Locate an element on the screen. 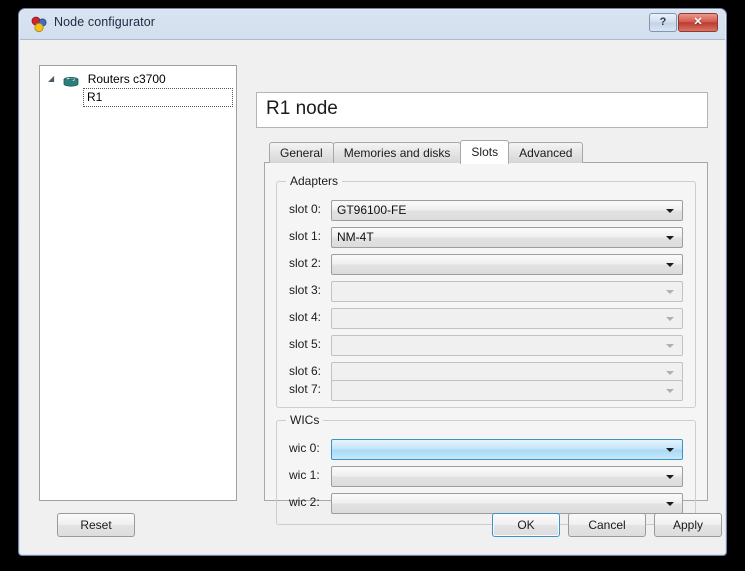 The height and width of the screenshot is (571, 745). slot-4-combobox is located at coordinates (507, 318).